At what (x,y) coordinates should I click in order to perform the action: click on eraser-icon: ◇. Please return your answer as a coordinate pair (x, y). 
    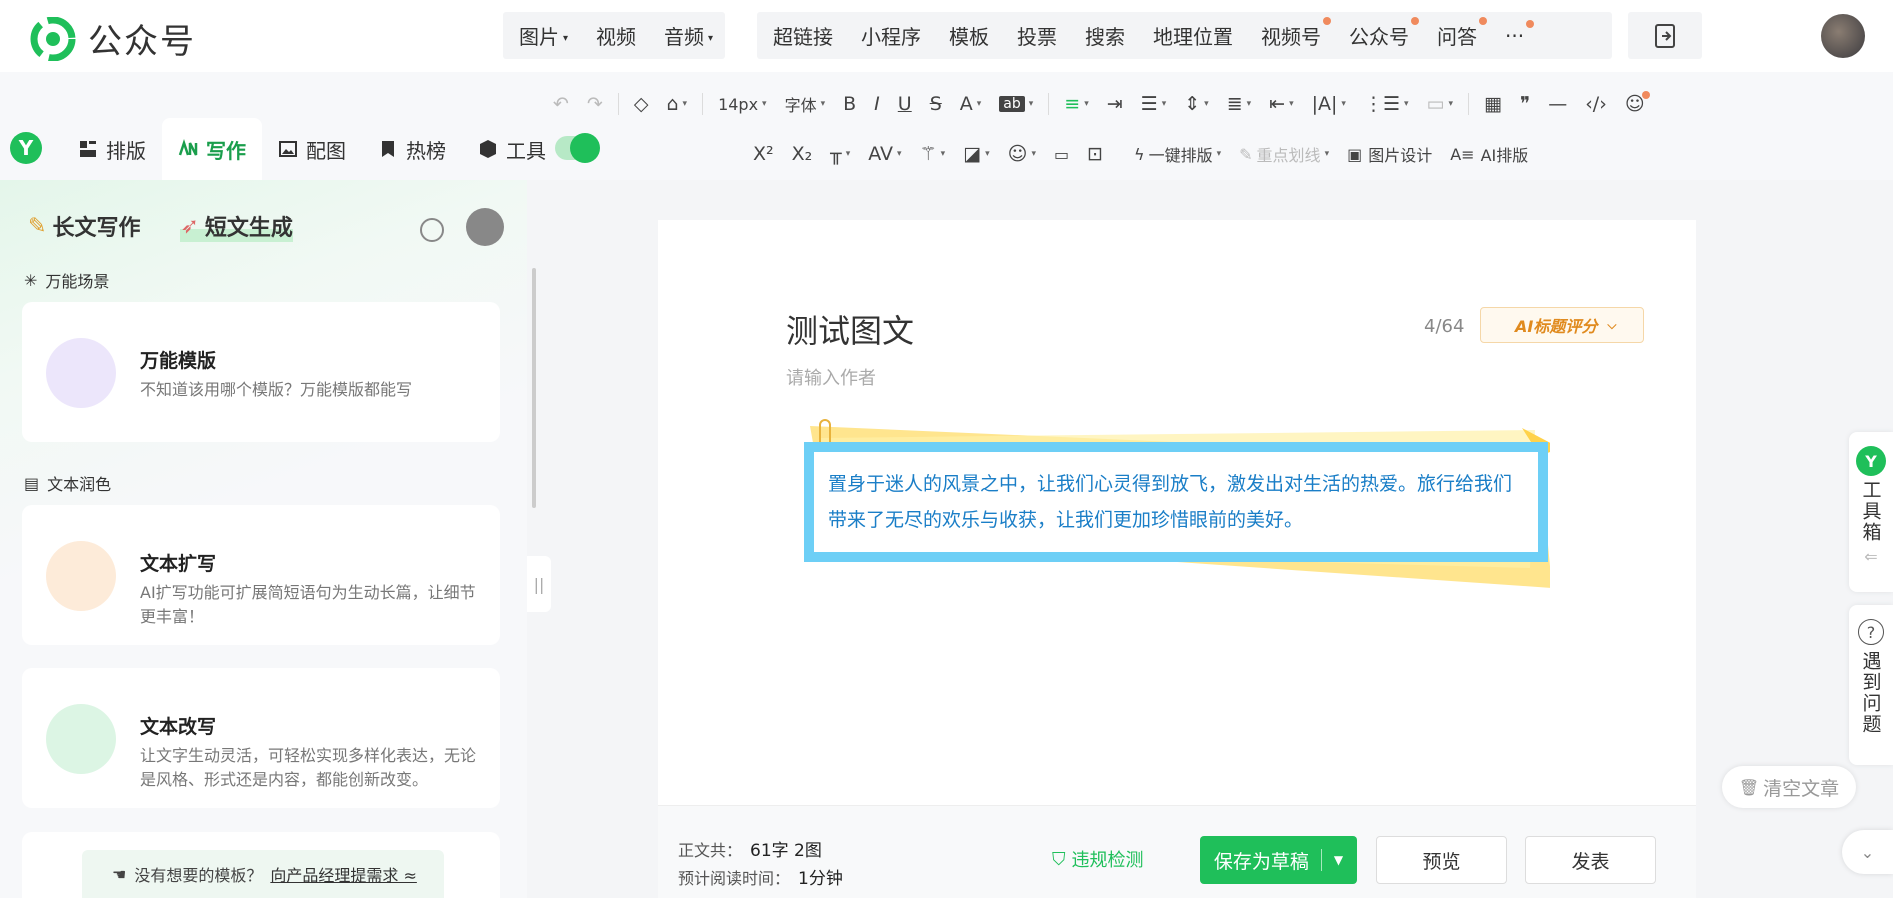
    Looking at the image, I should click on (641, 104).